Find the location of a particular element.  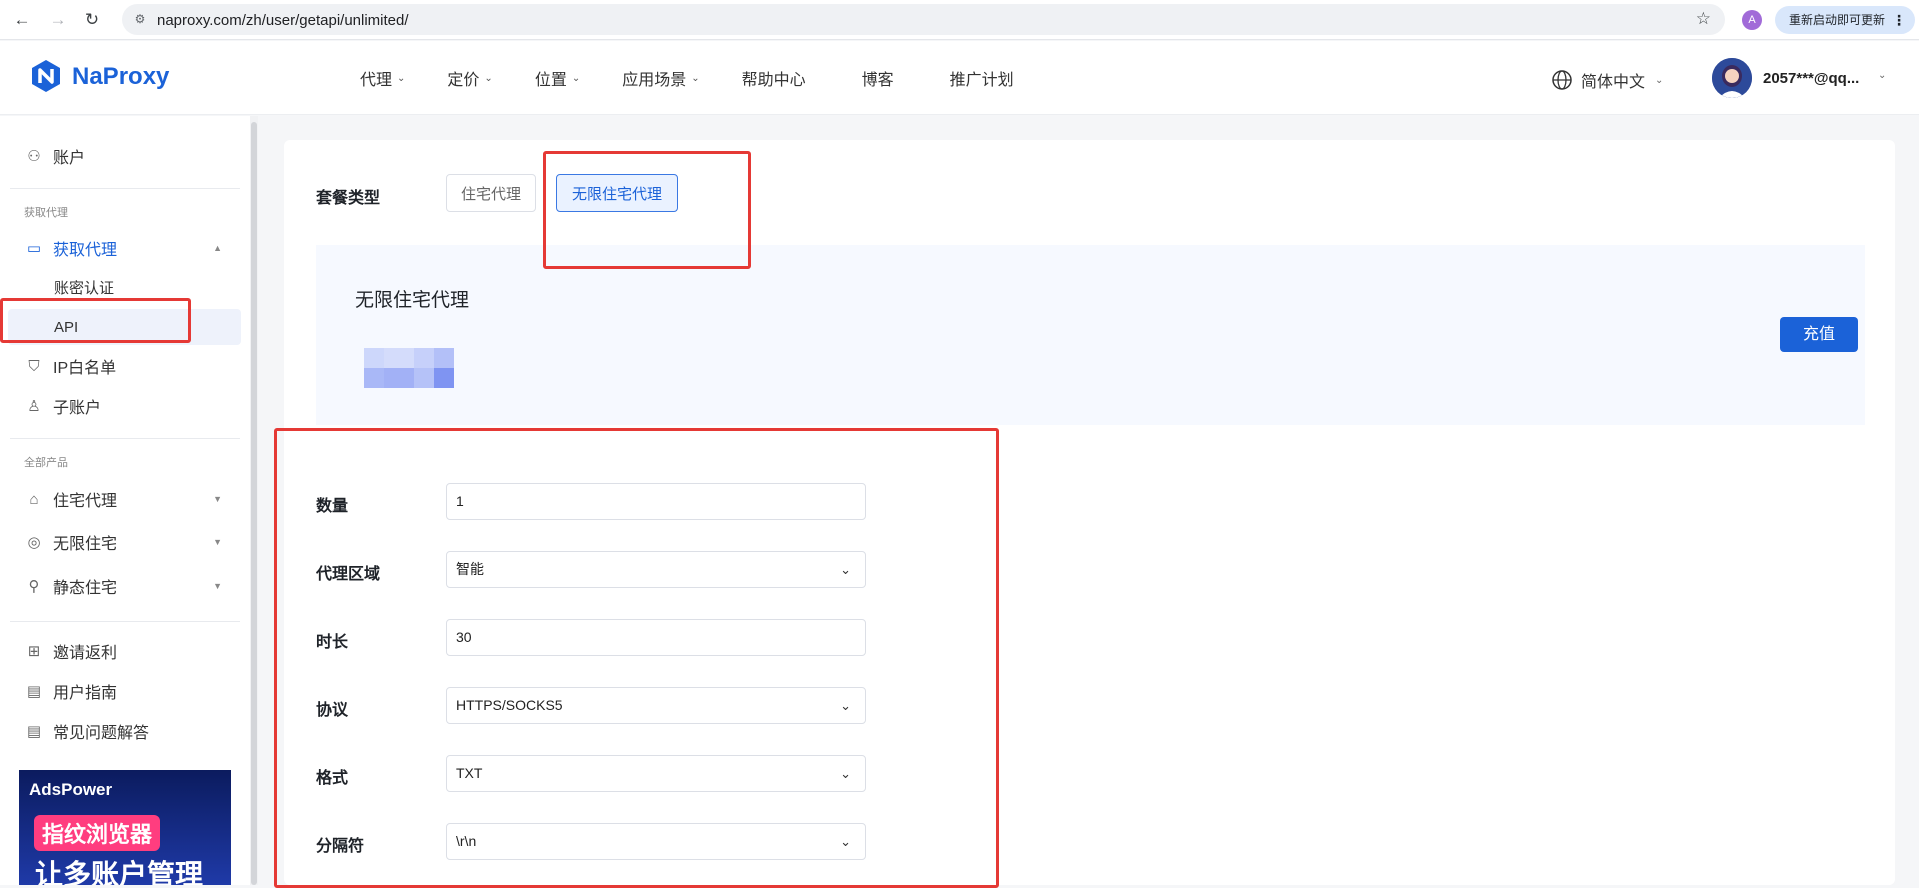

format-label: 格式 is located at coordinates (332, 778).